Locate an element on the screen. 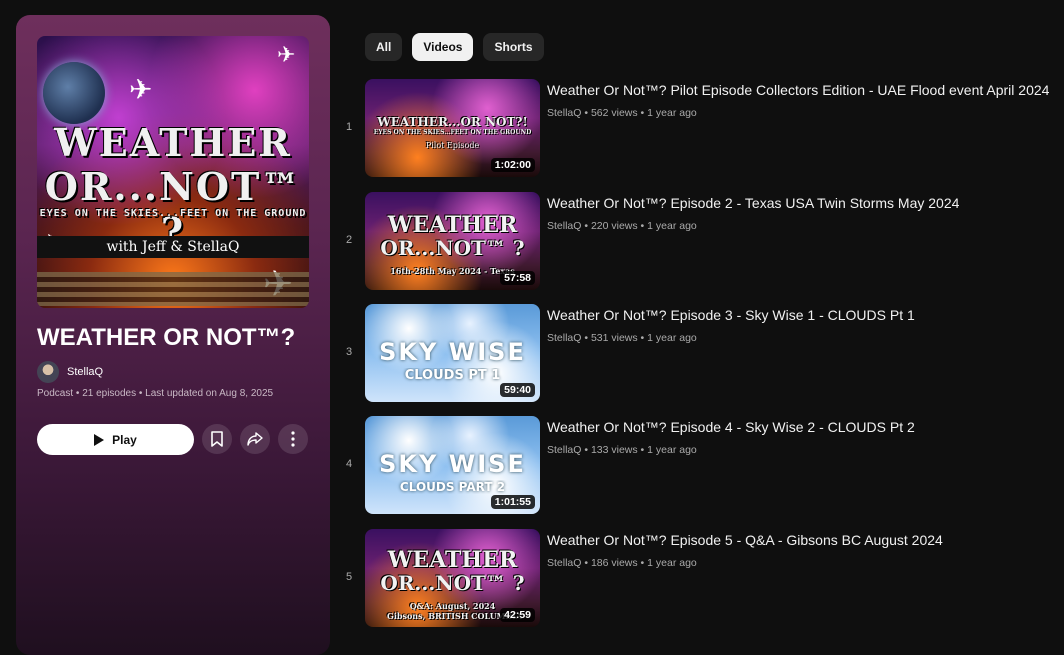 The image size is (1064, 655). duration-badge: 1:02:00 is located at coordinates (512, 165).